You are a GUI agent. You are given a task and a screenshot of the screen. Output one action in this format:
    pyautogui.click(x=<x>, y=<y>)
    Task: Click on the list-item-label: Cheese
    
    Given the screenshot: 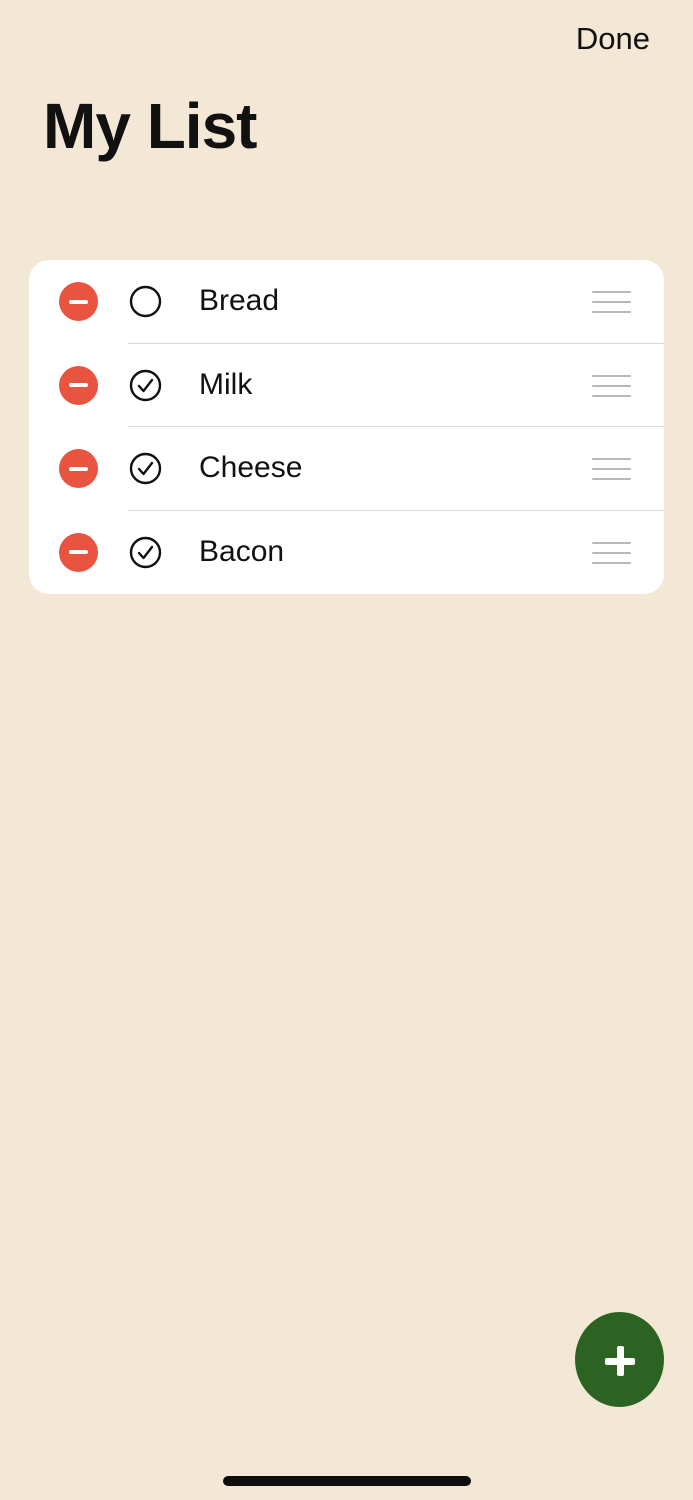 What is the action you would take?
    pyautogui.click(x=250, y=468)
    